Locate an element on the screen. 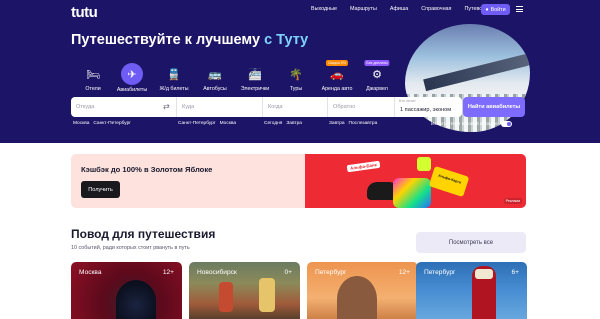 The image size is (600, 319). mode-flights: ✈ Авиабилеты is located at coordinates (132, 78).